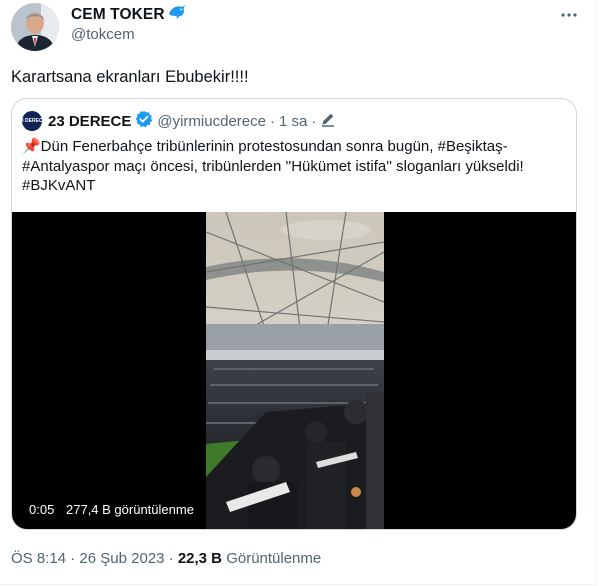 The height and width of the screenshot is (586, 607). I want to click on tweet-divider, so click(298, 584).